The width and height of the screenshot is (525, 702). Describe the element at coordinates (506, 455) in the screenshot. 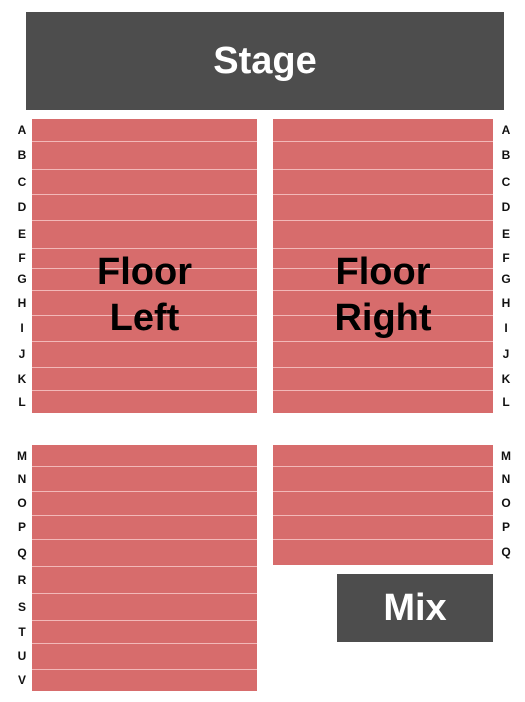

I see `row-label-right-m: M` at that location.